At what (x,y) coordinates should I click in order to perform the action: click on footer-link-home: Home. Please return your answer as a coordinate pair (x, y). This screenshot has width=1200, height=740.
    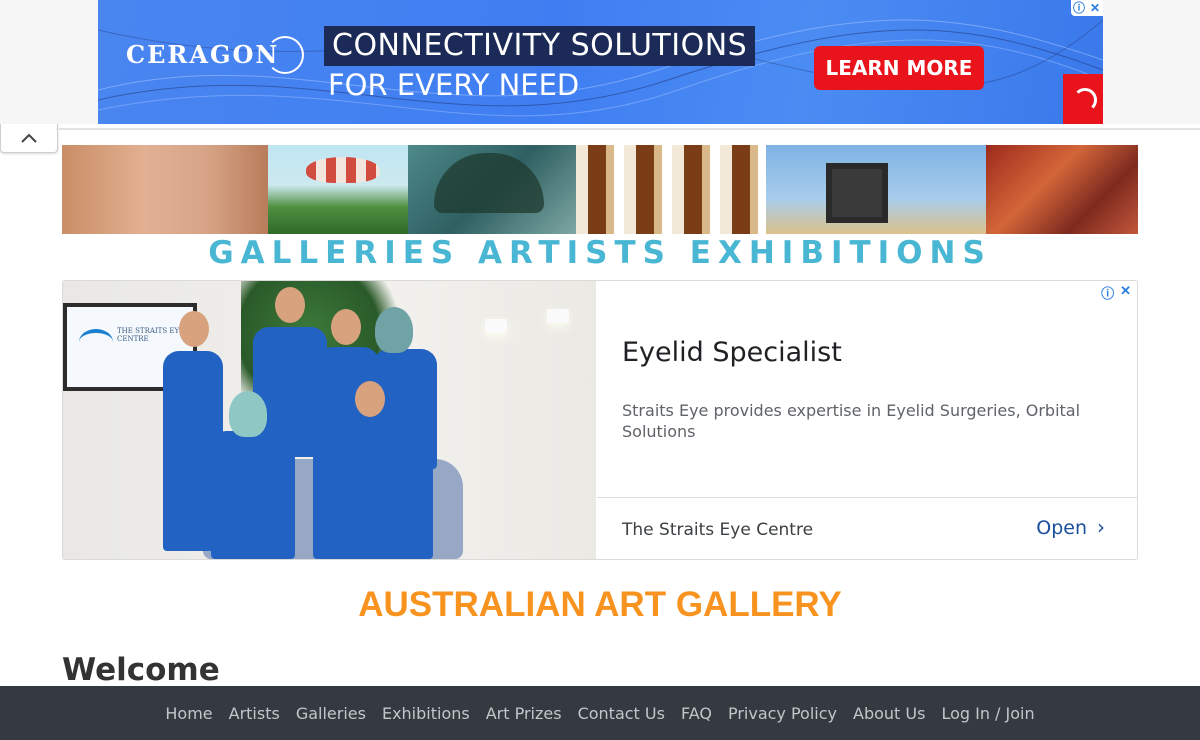
    Looking at the image, I should click on (188, 713).